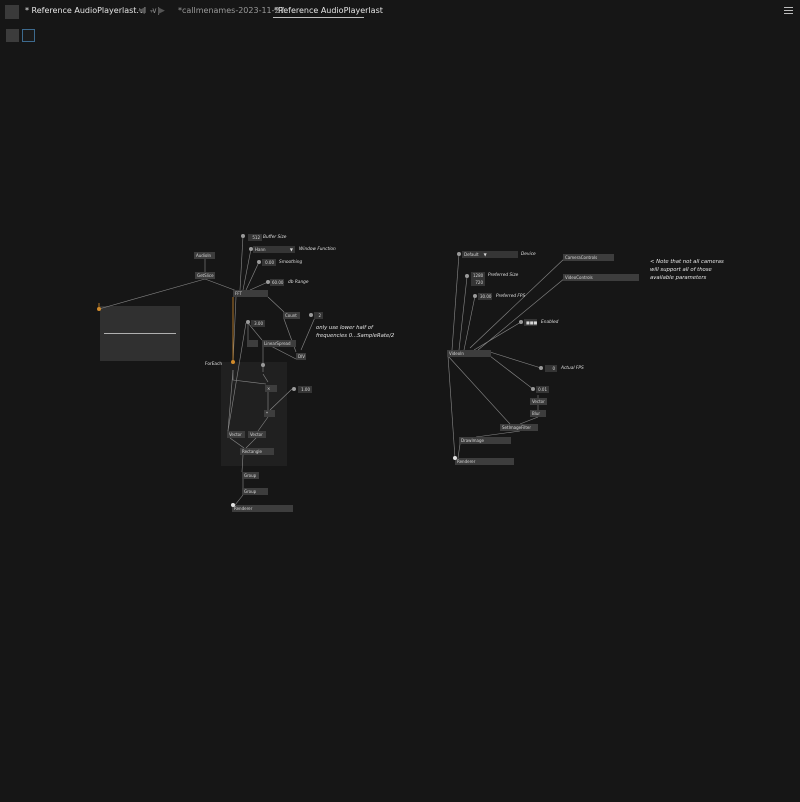  I want to click on window-function-label: Window Function, so click(317, 249).